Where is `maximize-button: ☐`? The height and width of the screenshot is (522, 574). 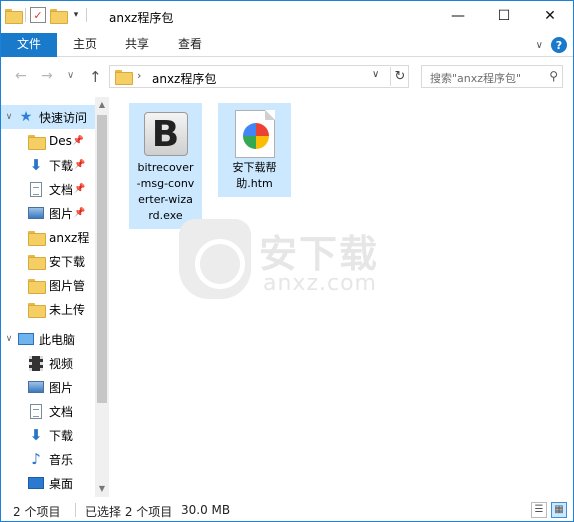 maximize-button: ☐ is located at coordinates (504, 16).